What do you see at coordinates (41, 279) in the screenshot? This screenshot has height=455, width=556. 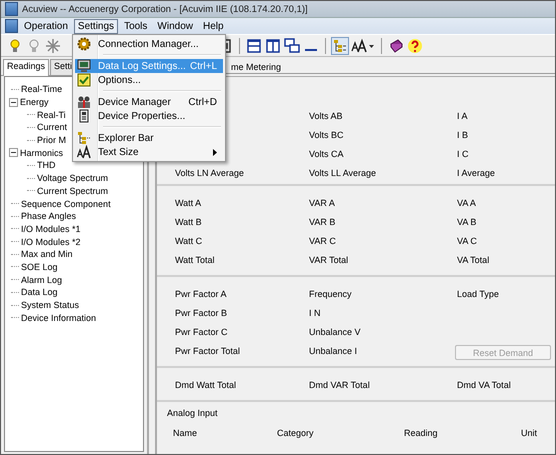 I see `tree-item: Alarm Log` at bounding box center [41, 279].